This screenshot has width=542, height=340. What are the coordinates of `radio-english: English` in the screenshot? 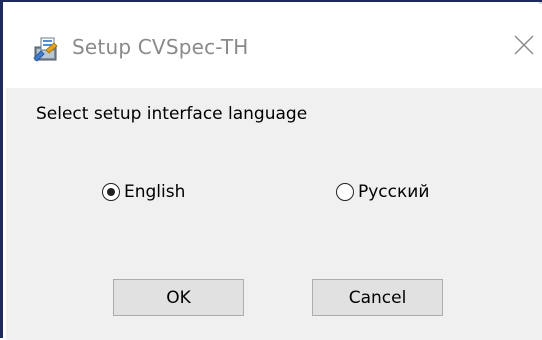 It's located at (143, 192).